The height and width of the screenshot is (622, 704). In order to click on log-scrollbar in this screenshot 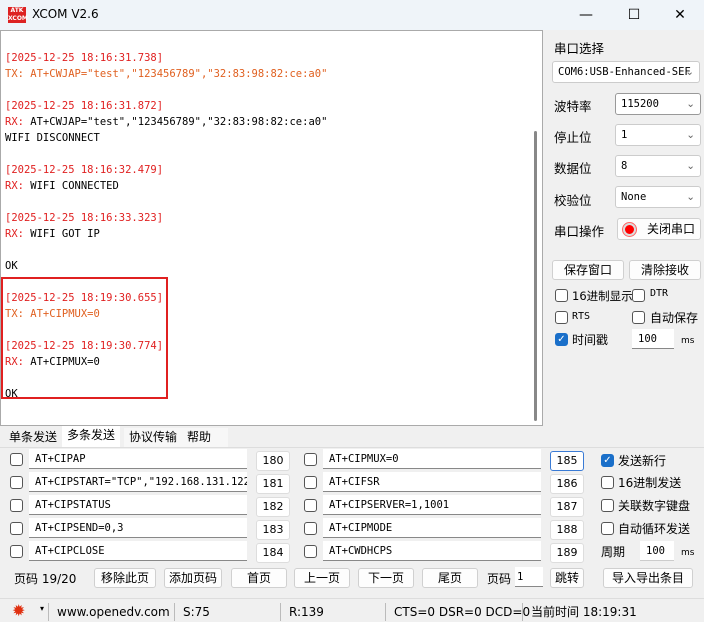, I will do `click(536, 228)`.